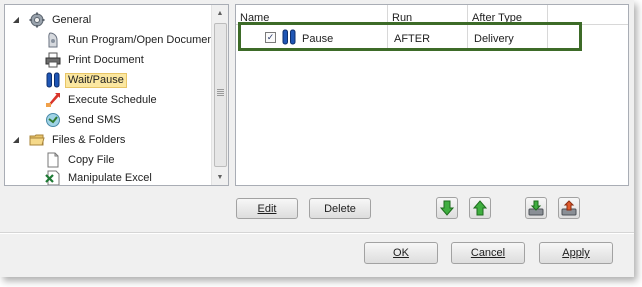 The height and width of the screenshot is (287, 642). Describe the element at coordinates (53, 120) in the screenshot. I see `sms-icon` at that location.